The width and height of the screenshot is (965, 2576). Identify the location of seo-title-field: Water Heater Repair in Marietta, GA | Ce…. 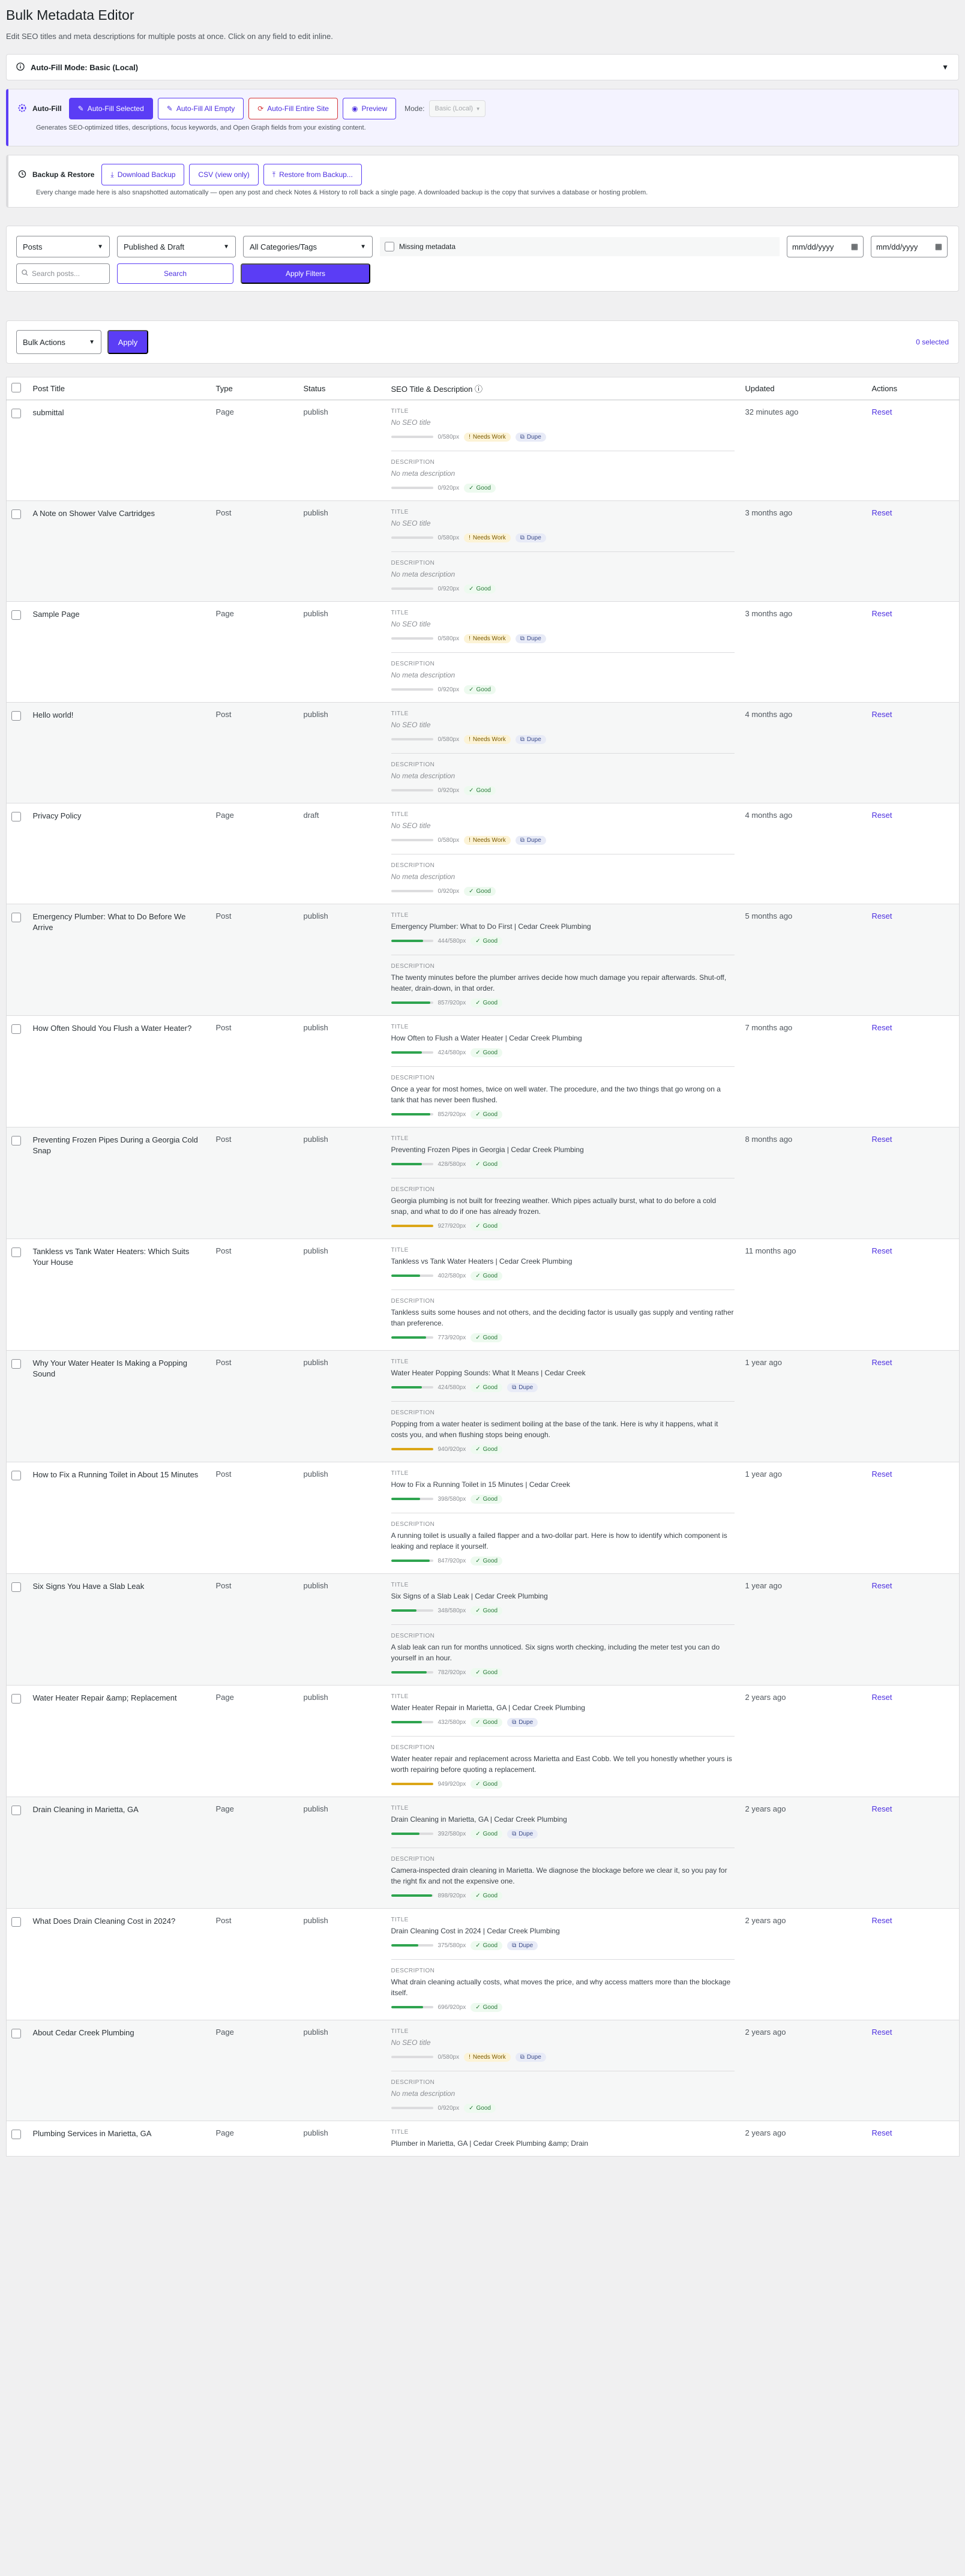
(563, 1707).